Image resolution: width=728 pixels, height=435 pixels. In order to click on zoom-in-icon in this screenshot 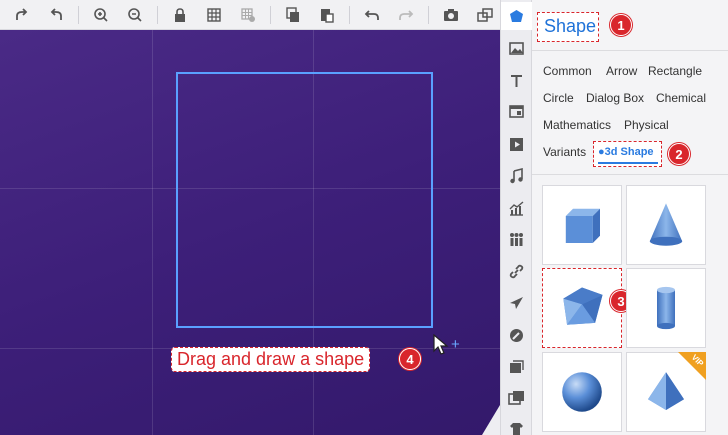, I will do `click(101, 15)`.